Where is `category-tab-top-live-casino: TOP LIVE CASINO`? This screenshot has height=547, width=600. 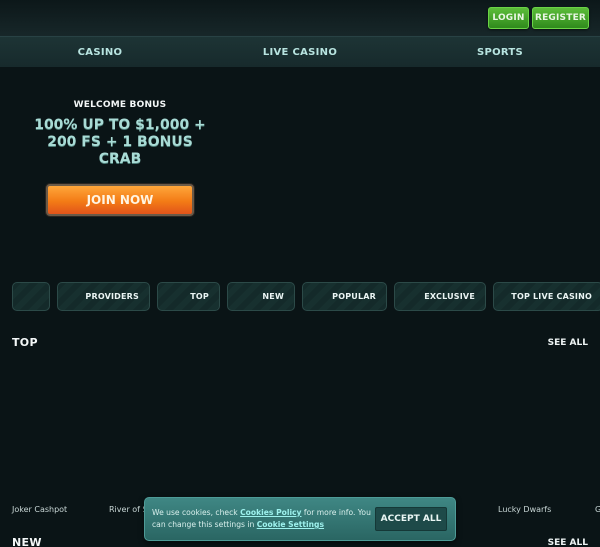
category-tab-top-live-casino: TOP LIVE CASINO is located at coordinates (546, 296).